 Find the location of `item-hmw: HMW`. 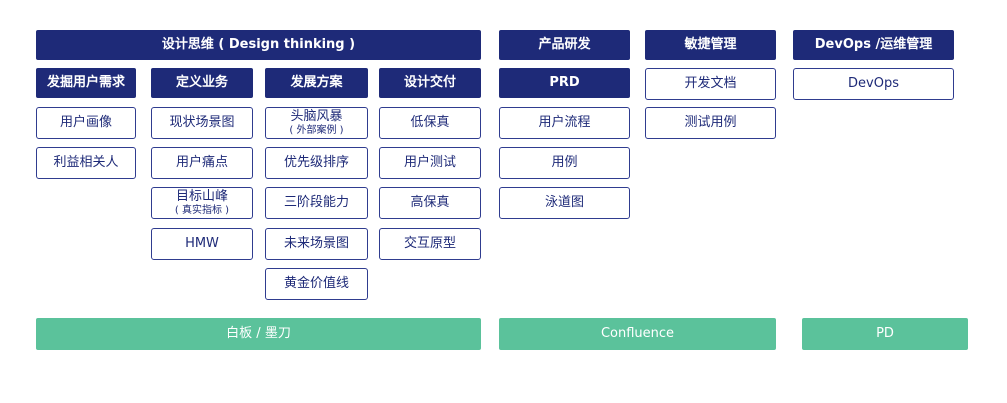

item-hmw: HMW is located at coordinates (202, 244).